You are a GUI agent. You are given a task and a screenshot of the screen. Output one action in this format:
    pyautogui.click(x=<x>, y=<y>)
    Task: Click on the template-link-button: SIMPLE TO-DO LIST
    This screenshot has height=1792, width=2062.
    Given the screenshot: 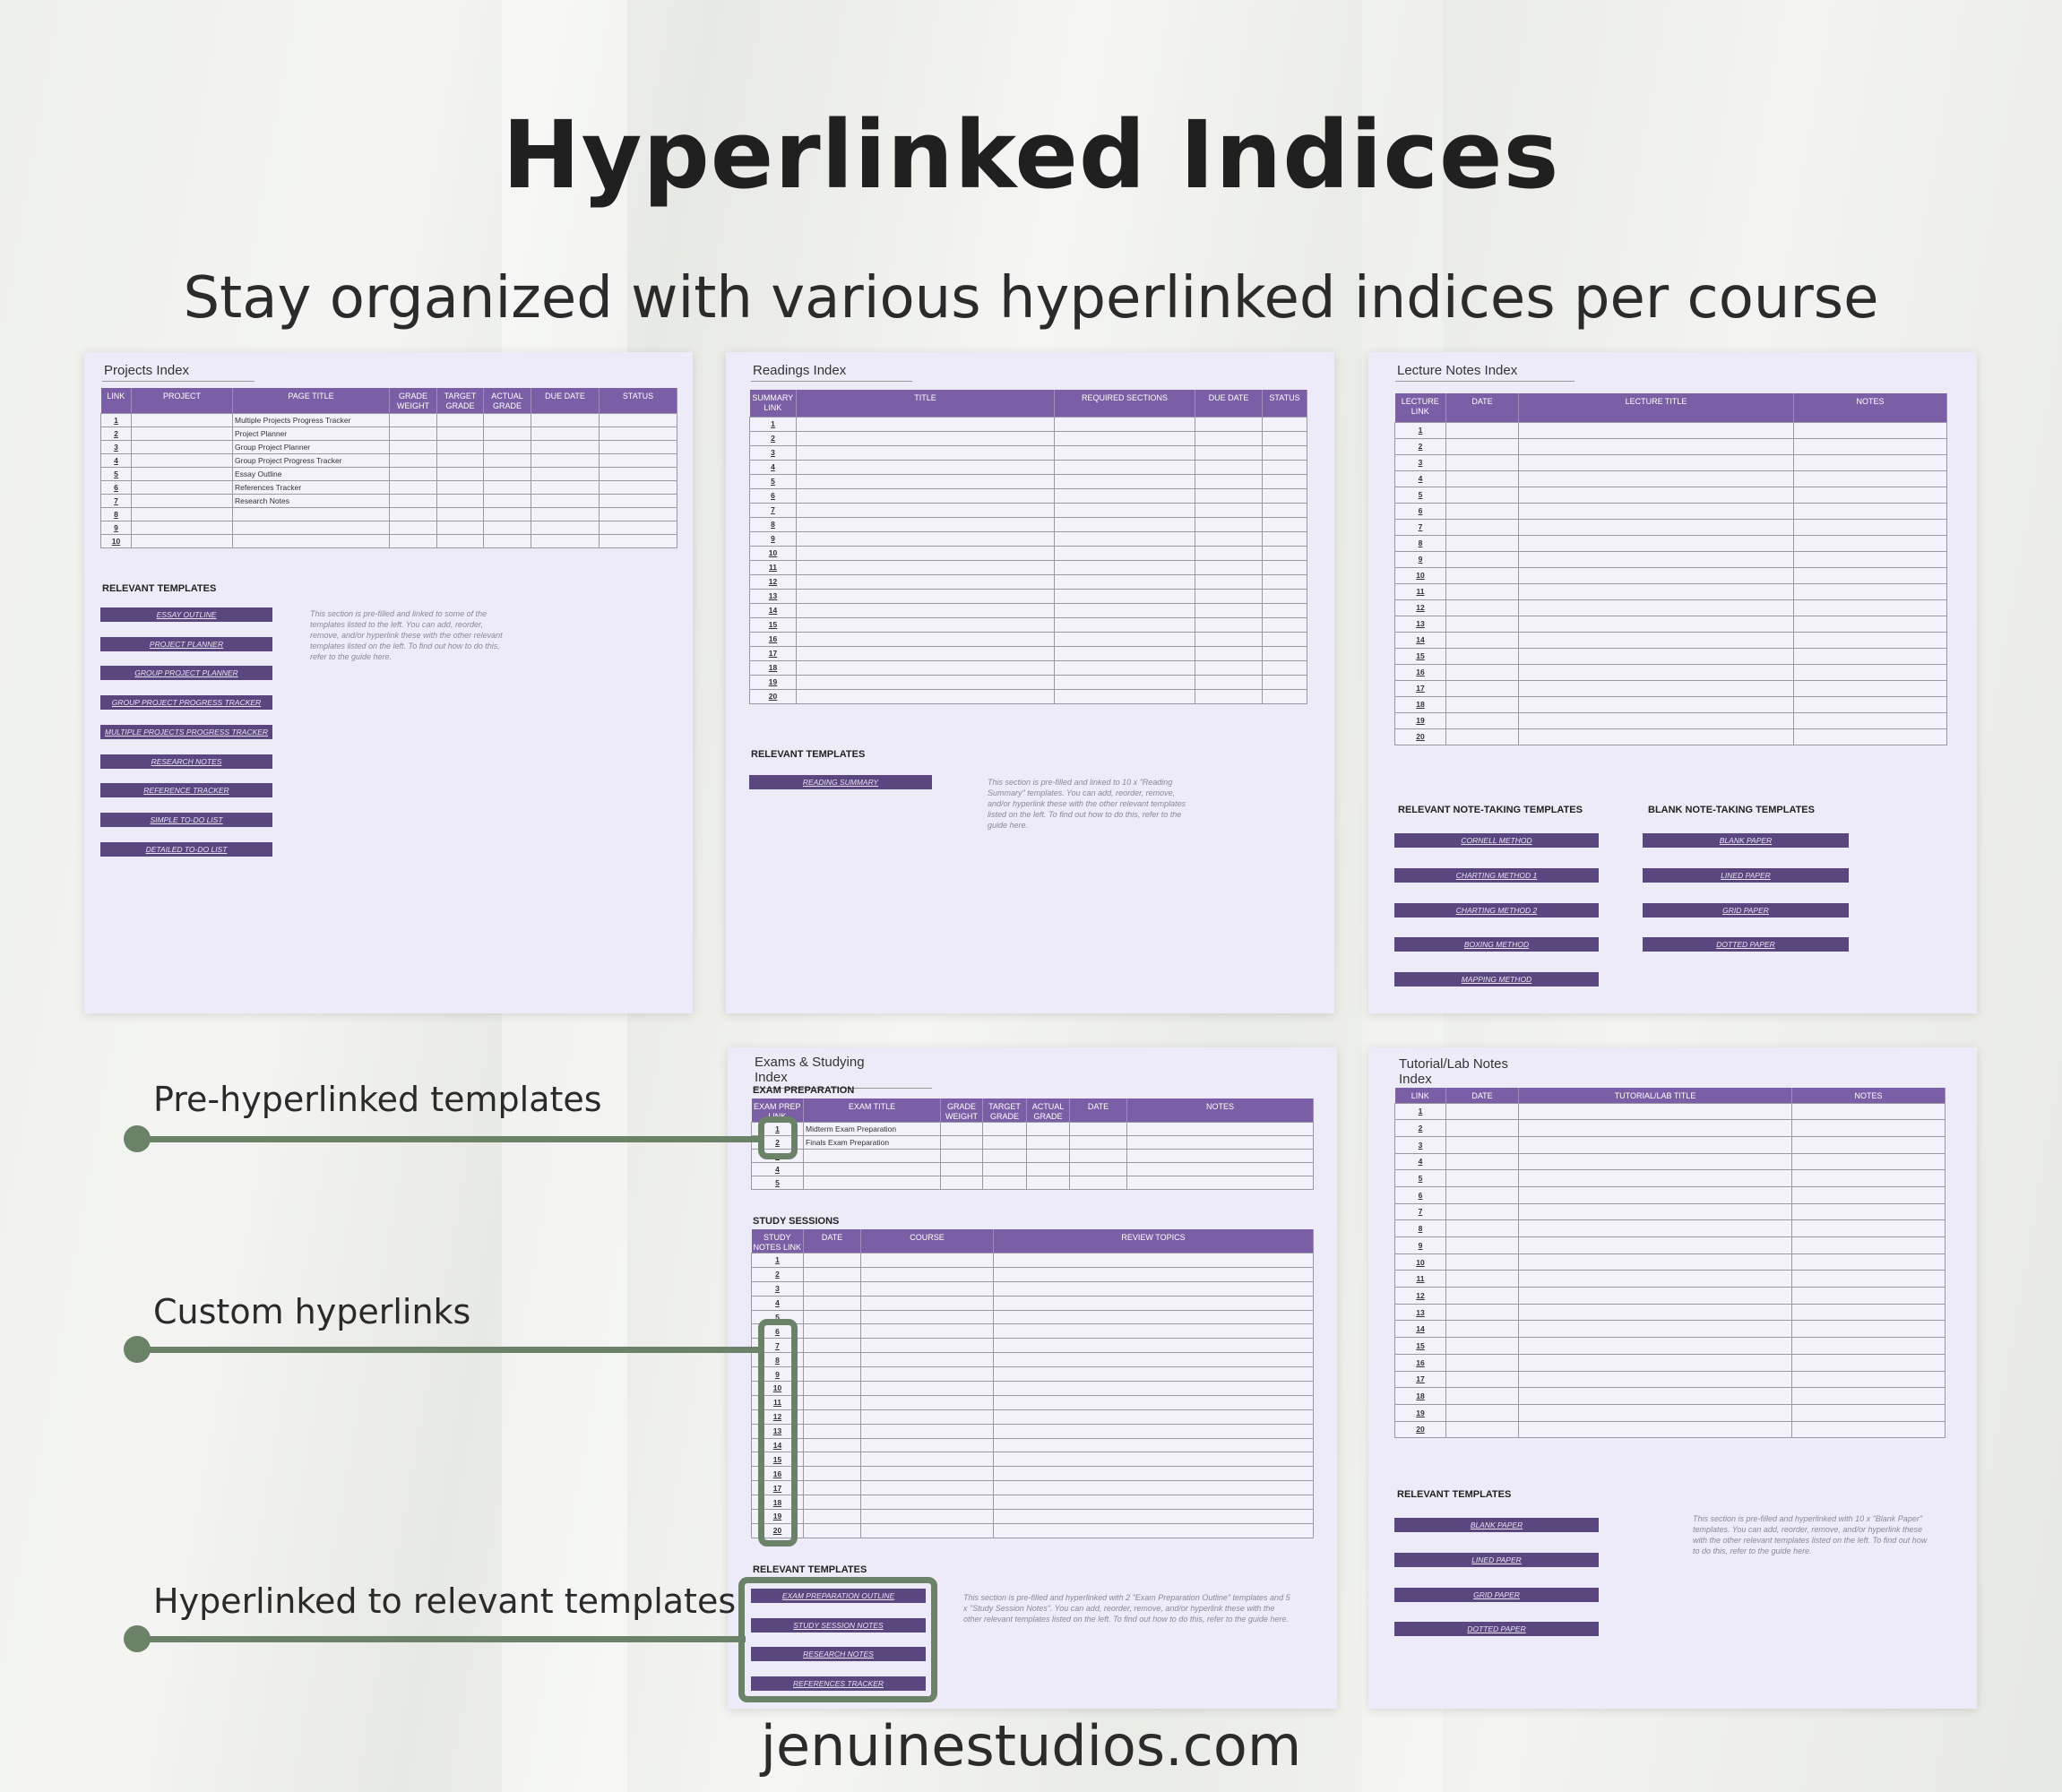 What is the action you would take?
    pyautogui.click(x=186, y=820)
    